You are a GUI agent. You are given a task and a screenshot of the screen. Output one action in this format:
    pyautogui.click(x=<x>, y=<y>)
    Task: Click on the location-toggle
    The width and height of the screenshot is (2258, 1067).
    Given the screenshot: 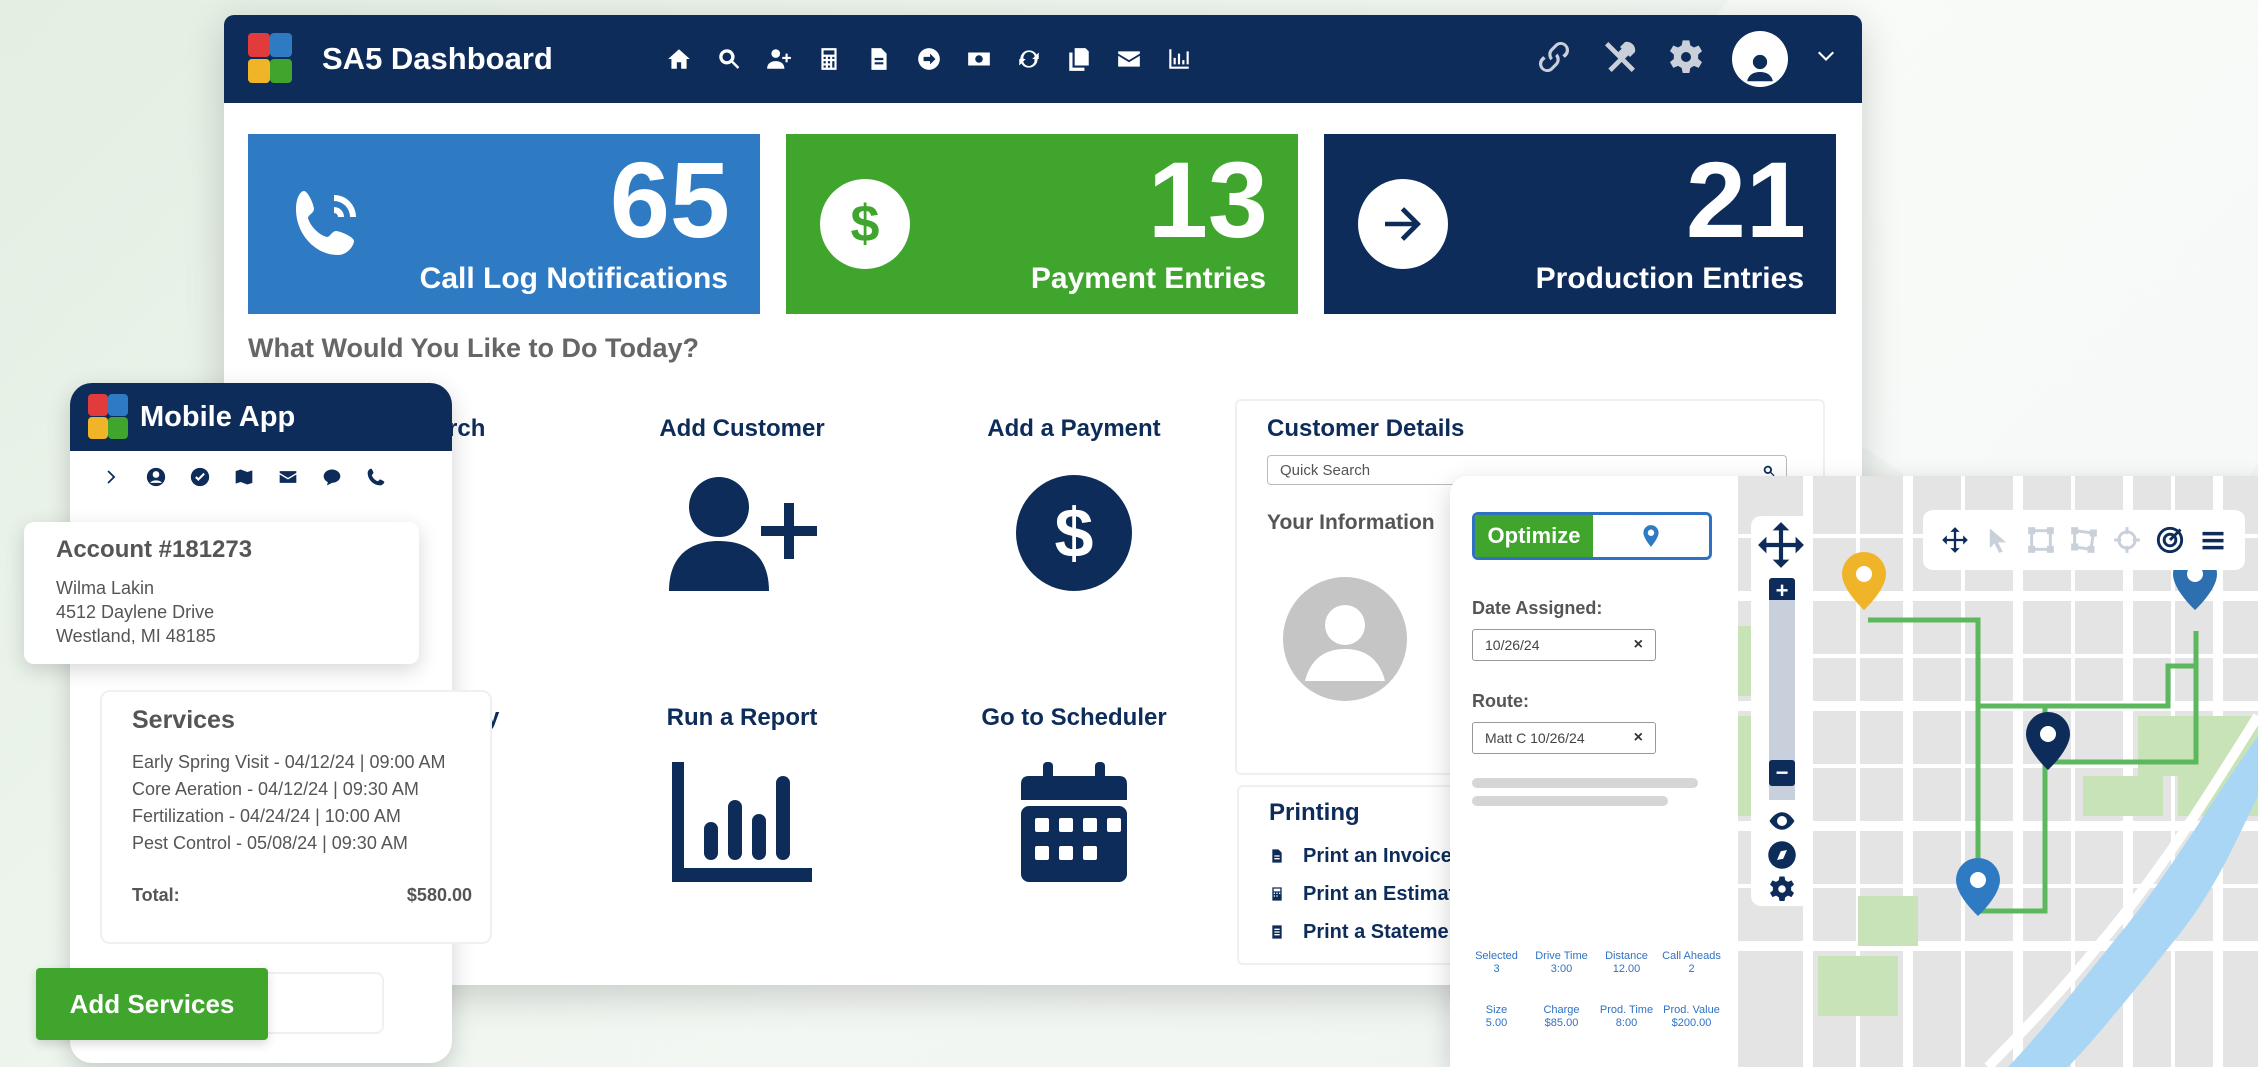 What is the action you would take?
    pyautogui.click(x=1651, y=536)
    